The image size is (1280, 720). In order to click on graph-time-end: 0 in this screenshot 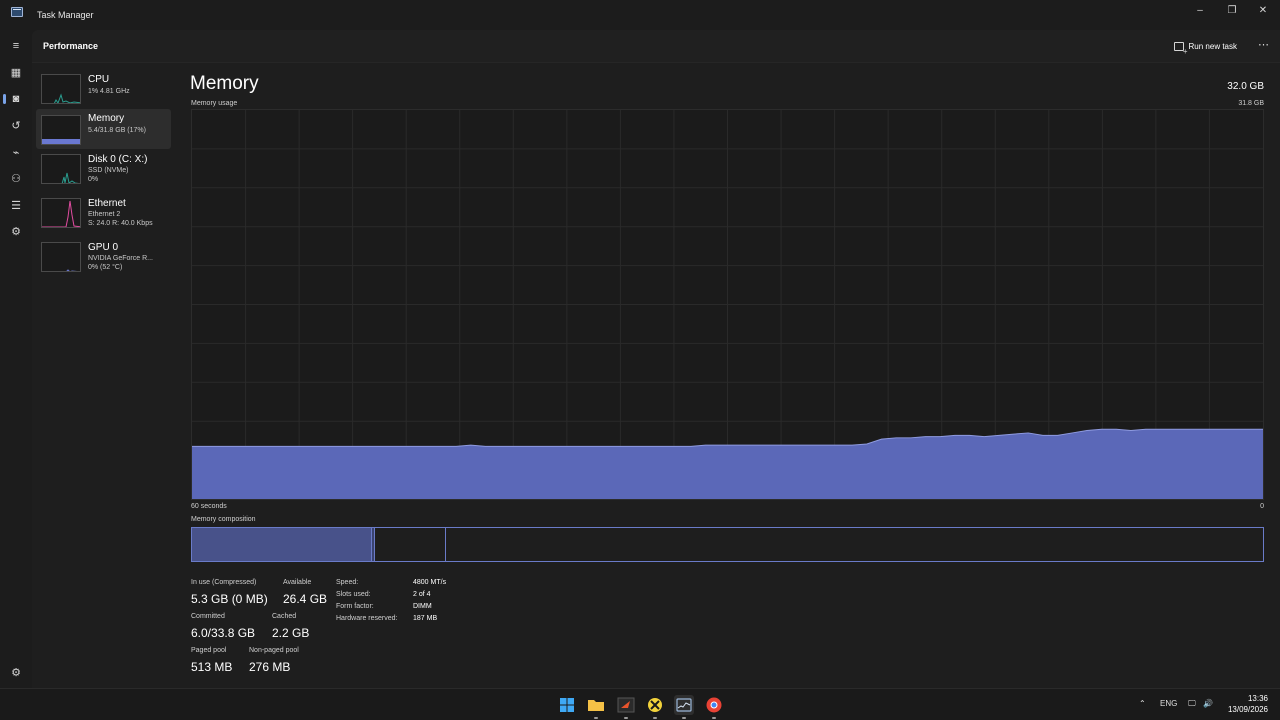, I will do `click(1262, 506)`.